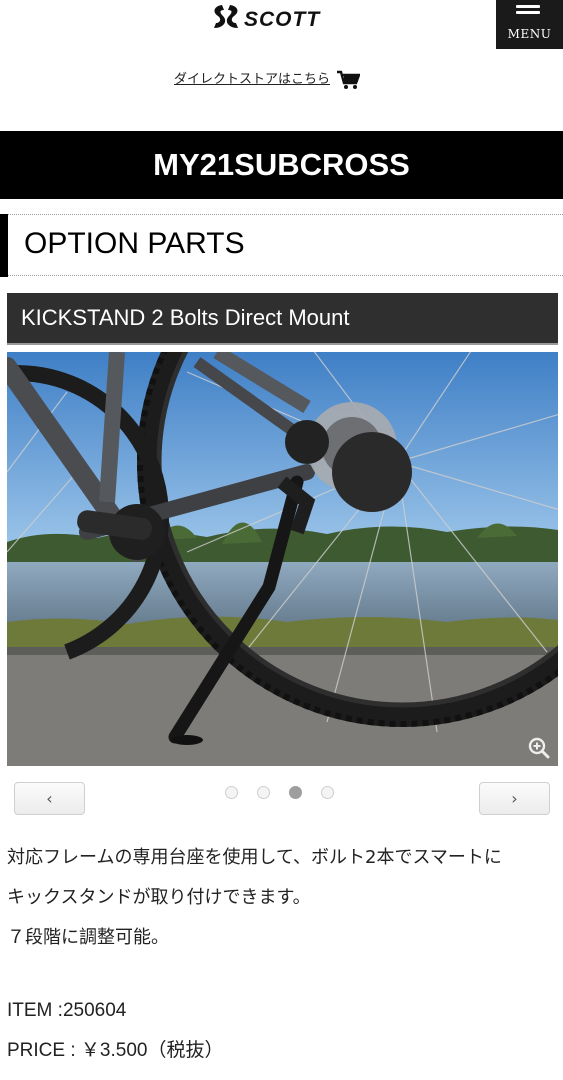 This screenshot has height=1080, width=563. Describe the element at coordinates (115, 1050) in the screenshot. I see `product-price: PRICE : ￥3.500（税抜）` at that location.